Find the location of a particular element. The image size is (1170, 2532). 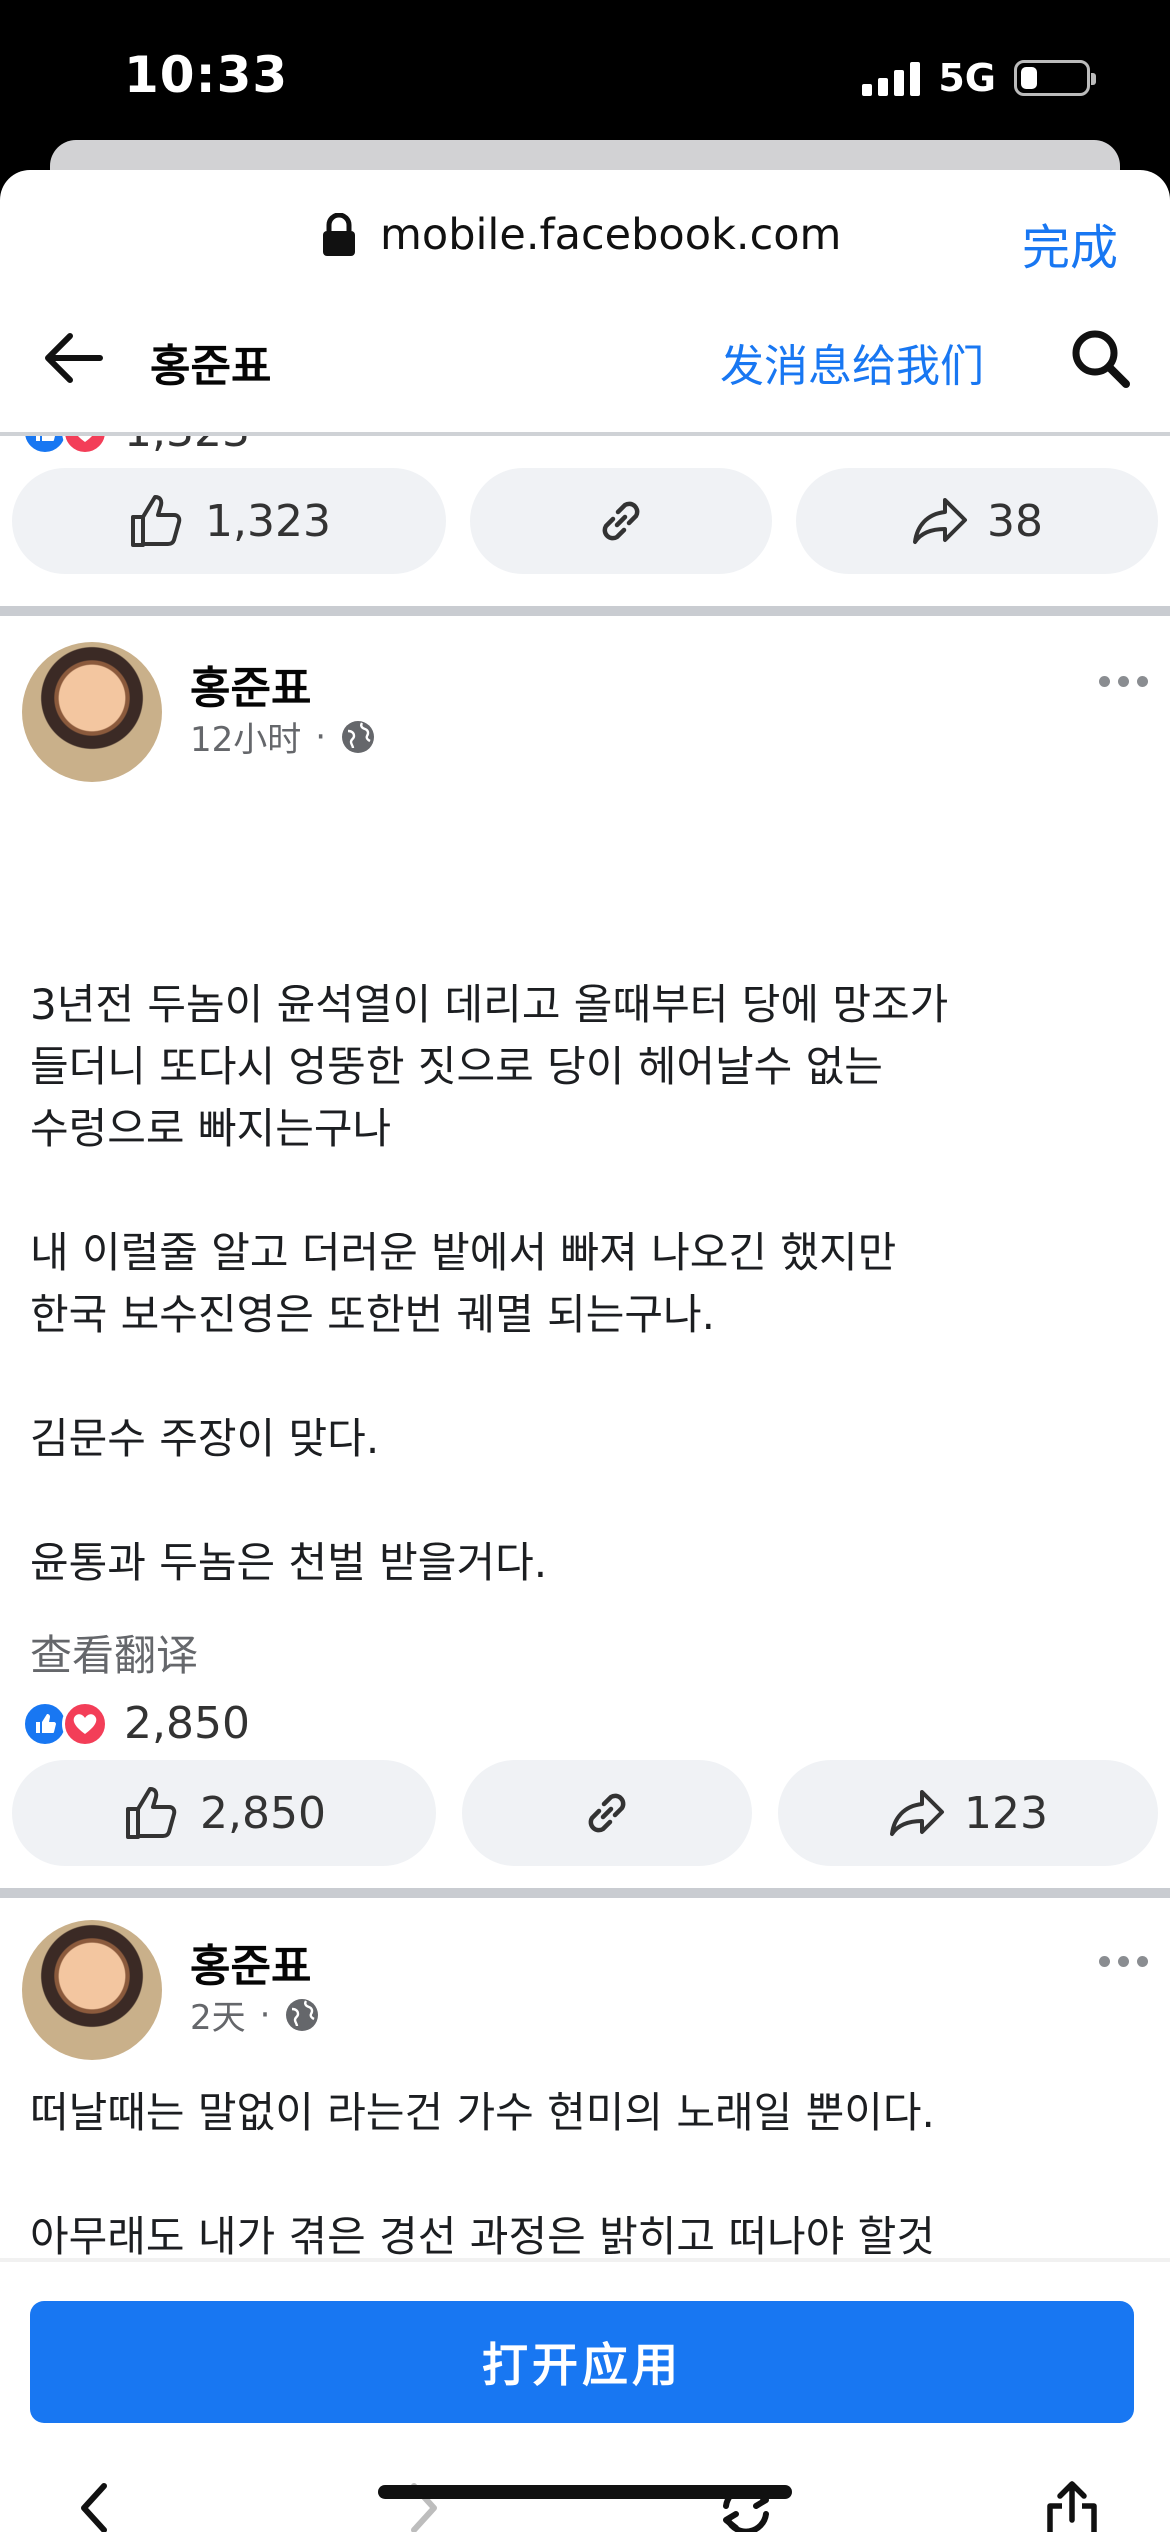

chevron-left-icon is located at coordinates (94, 2507).